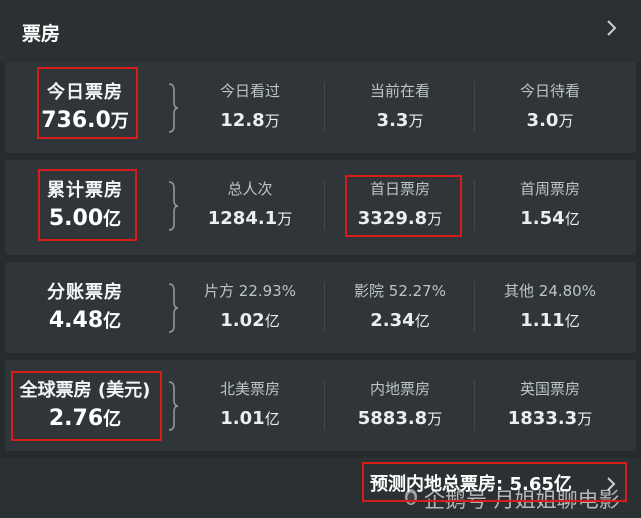 This screenshot has height=518, width=641. I want to click on stat-value: 12.8万, so click(250, 120).